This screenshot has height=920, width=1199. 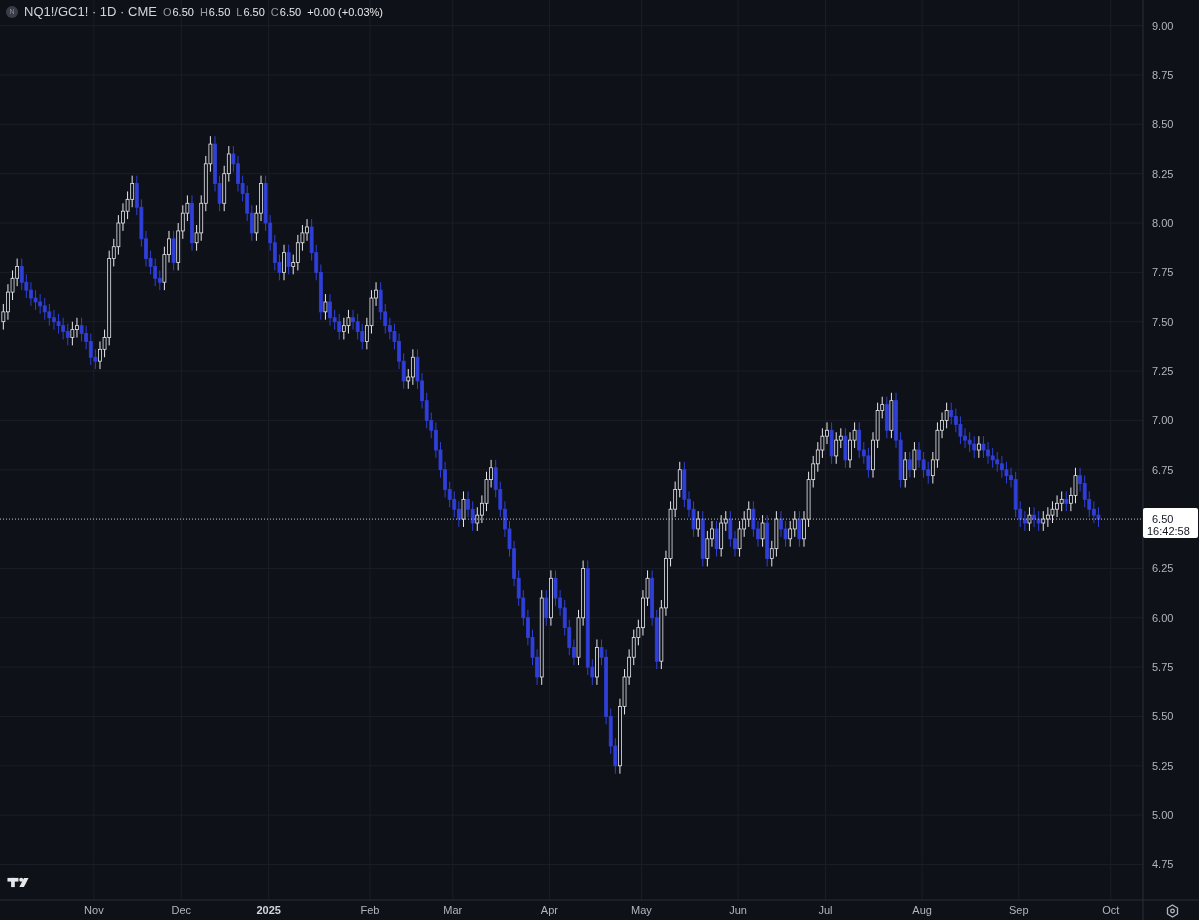 What do you see at coordinates (1163, 420) in the screenshot?
I see `price-axis-label: 7.00` at bounding box center [1163, 420].